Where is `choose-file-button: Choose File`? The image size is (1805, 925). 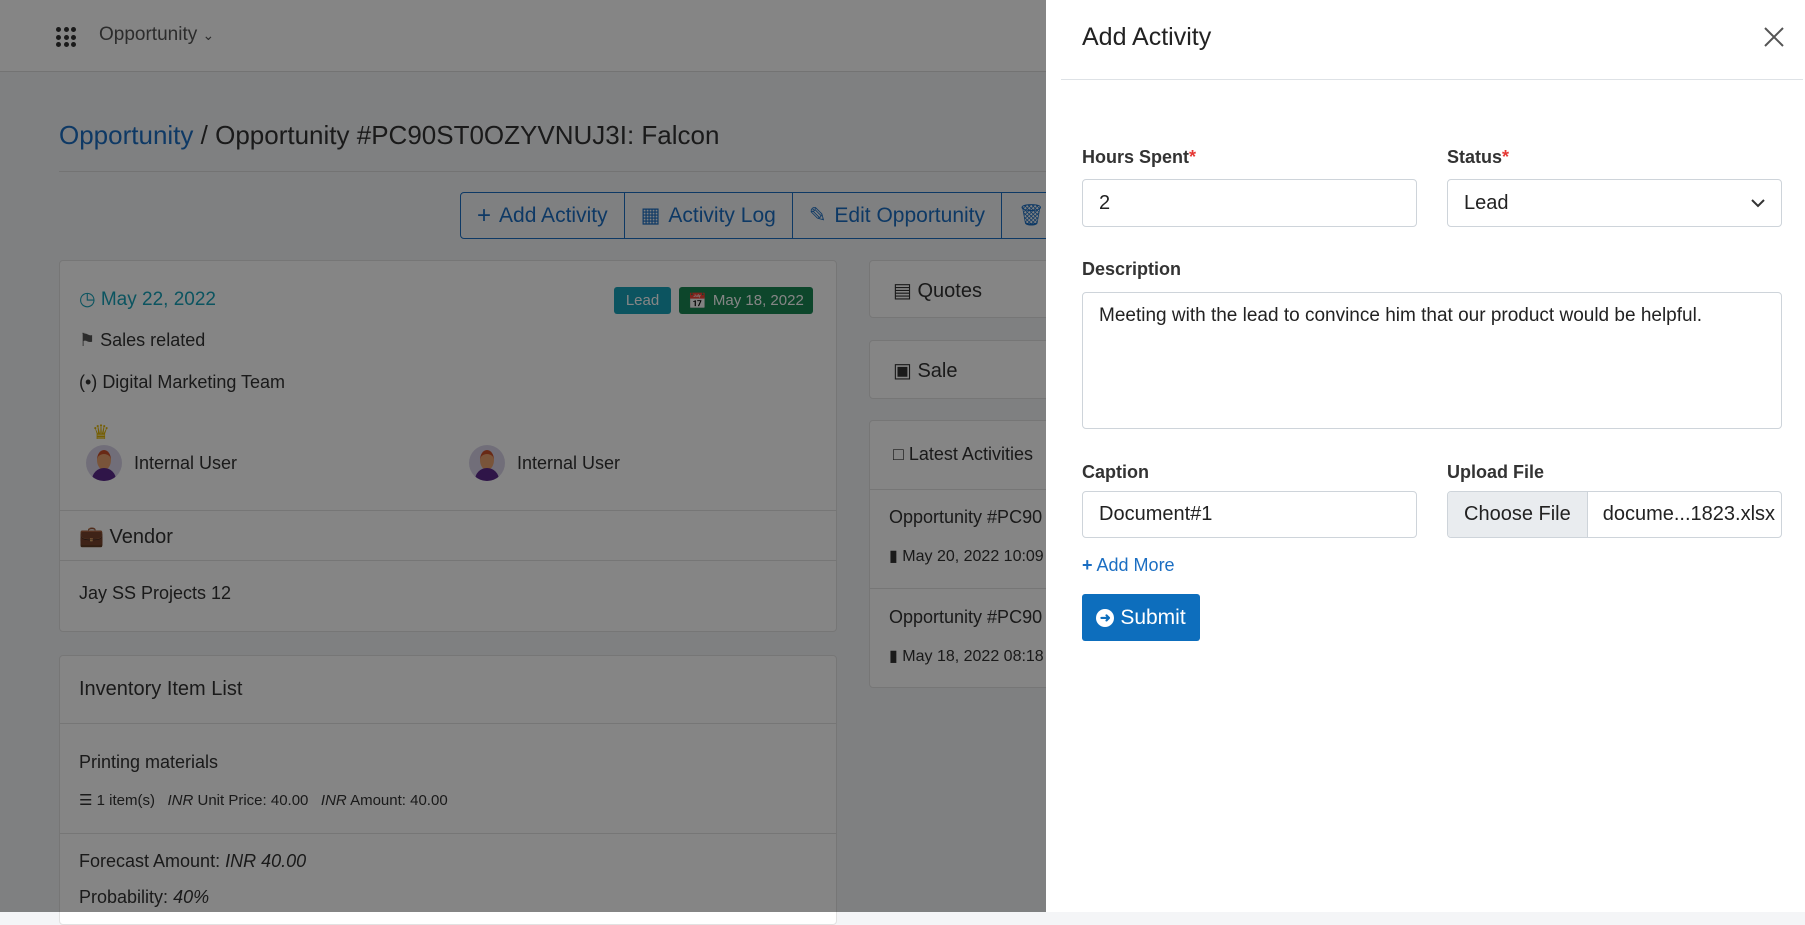
choose-file-button: Choose File is located at coordinates (1518, 514).